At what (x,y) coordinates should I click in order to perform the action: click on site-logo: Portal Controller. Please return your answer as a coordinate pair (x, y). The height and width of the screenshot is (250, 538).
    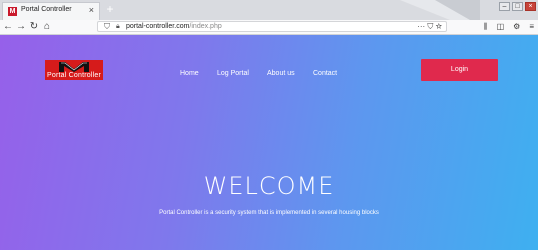
    Looking at the image, I should click on (74, 70).